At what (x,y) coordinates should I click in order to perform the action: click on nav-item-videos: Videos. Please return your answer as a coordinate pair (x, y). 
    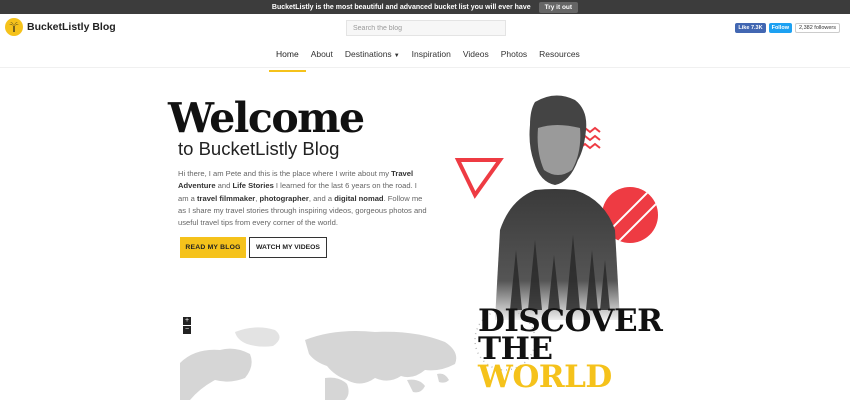
    Looking at the image, I should click on (476, 56).